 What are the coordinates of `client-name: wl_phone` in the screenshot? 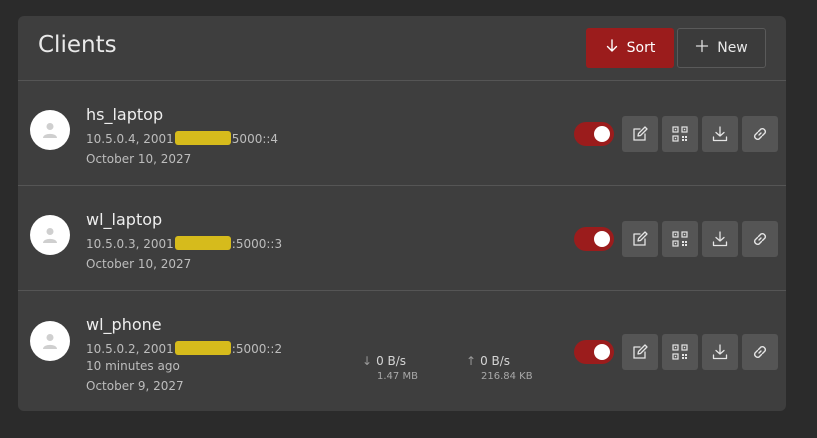 It's located at (124, 324).